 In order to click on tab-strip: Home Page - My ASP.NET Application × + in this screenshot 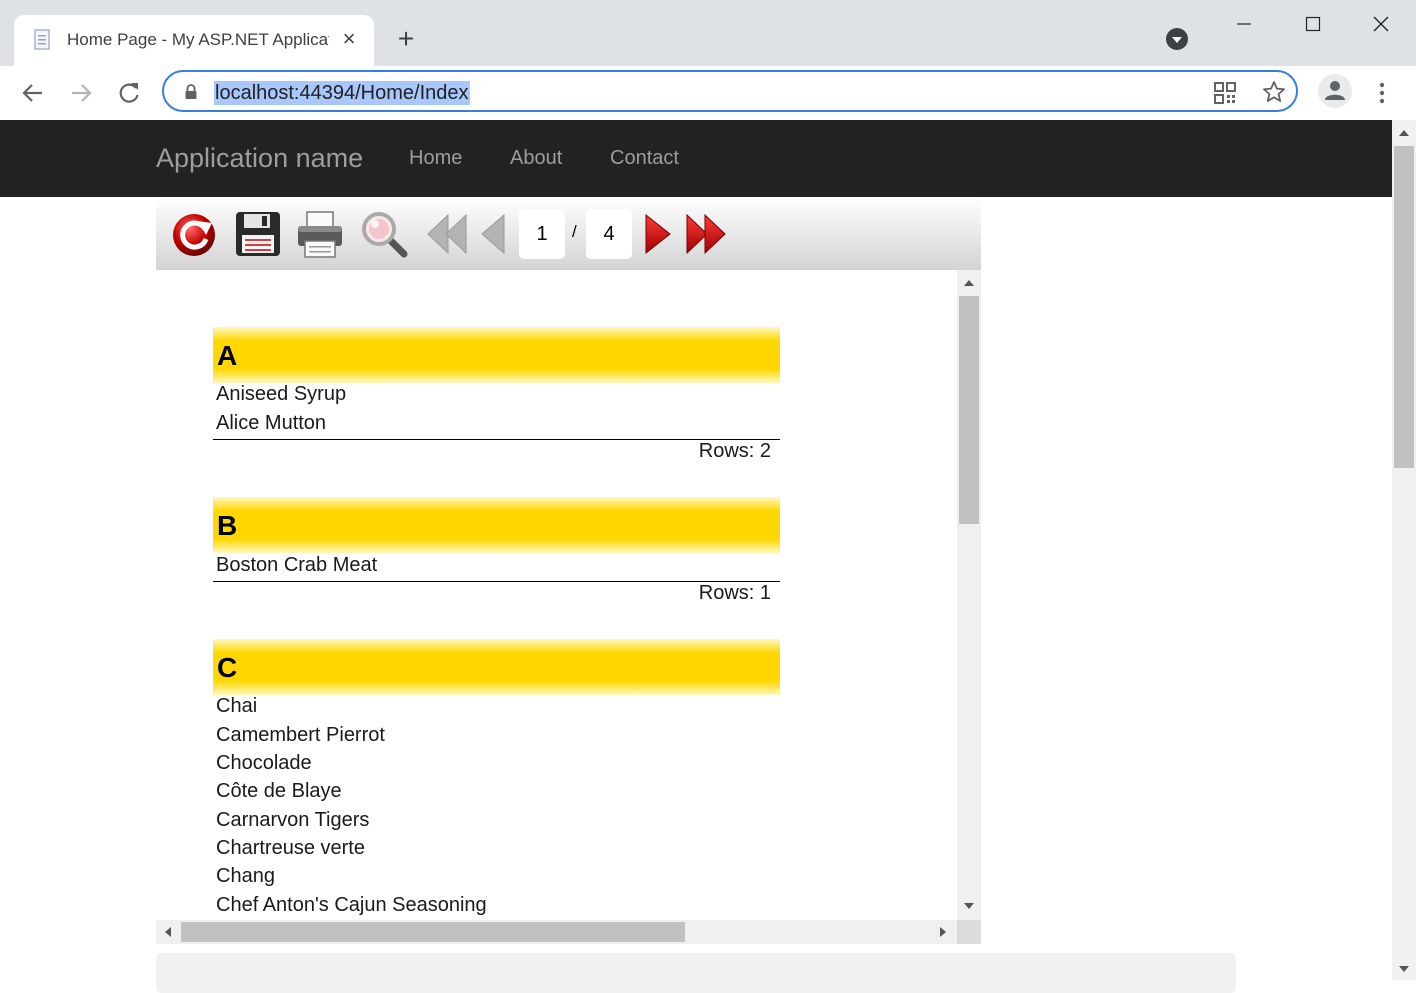, I will do `click(708, 33)`.